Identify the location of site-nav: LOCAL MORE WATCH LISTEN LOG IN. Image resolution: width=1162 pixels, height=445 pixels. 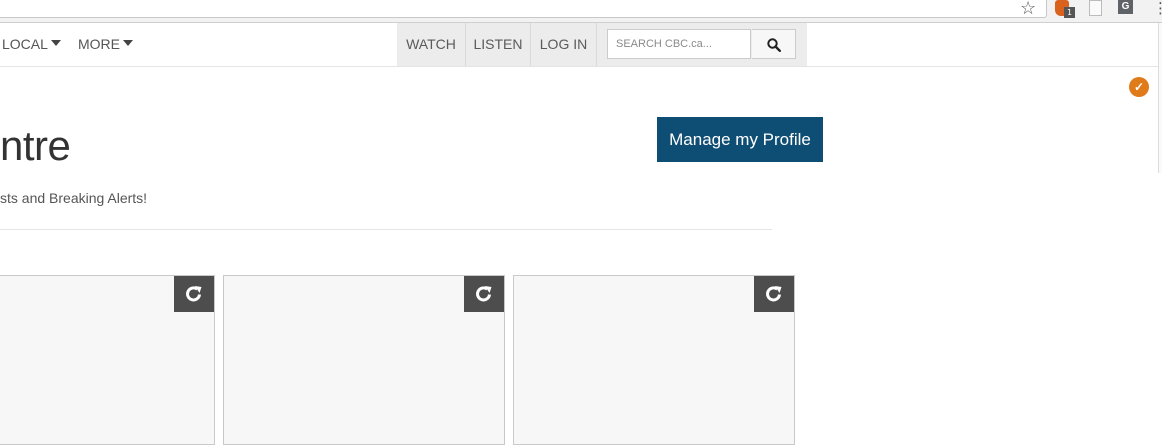
(581, 45).